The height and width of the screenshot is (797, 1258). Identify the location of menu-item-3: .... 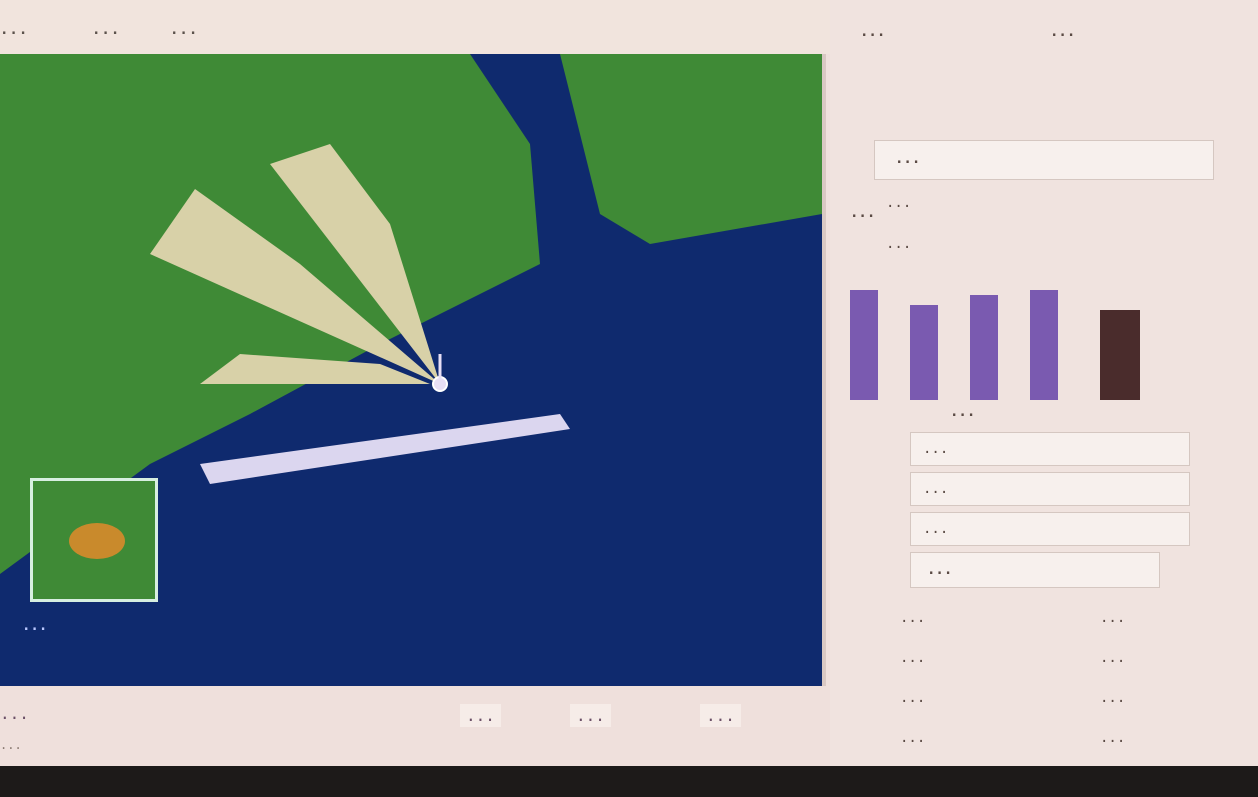
(184, 30).